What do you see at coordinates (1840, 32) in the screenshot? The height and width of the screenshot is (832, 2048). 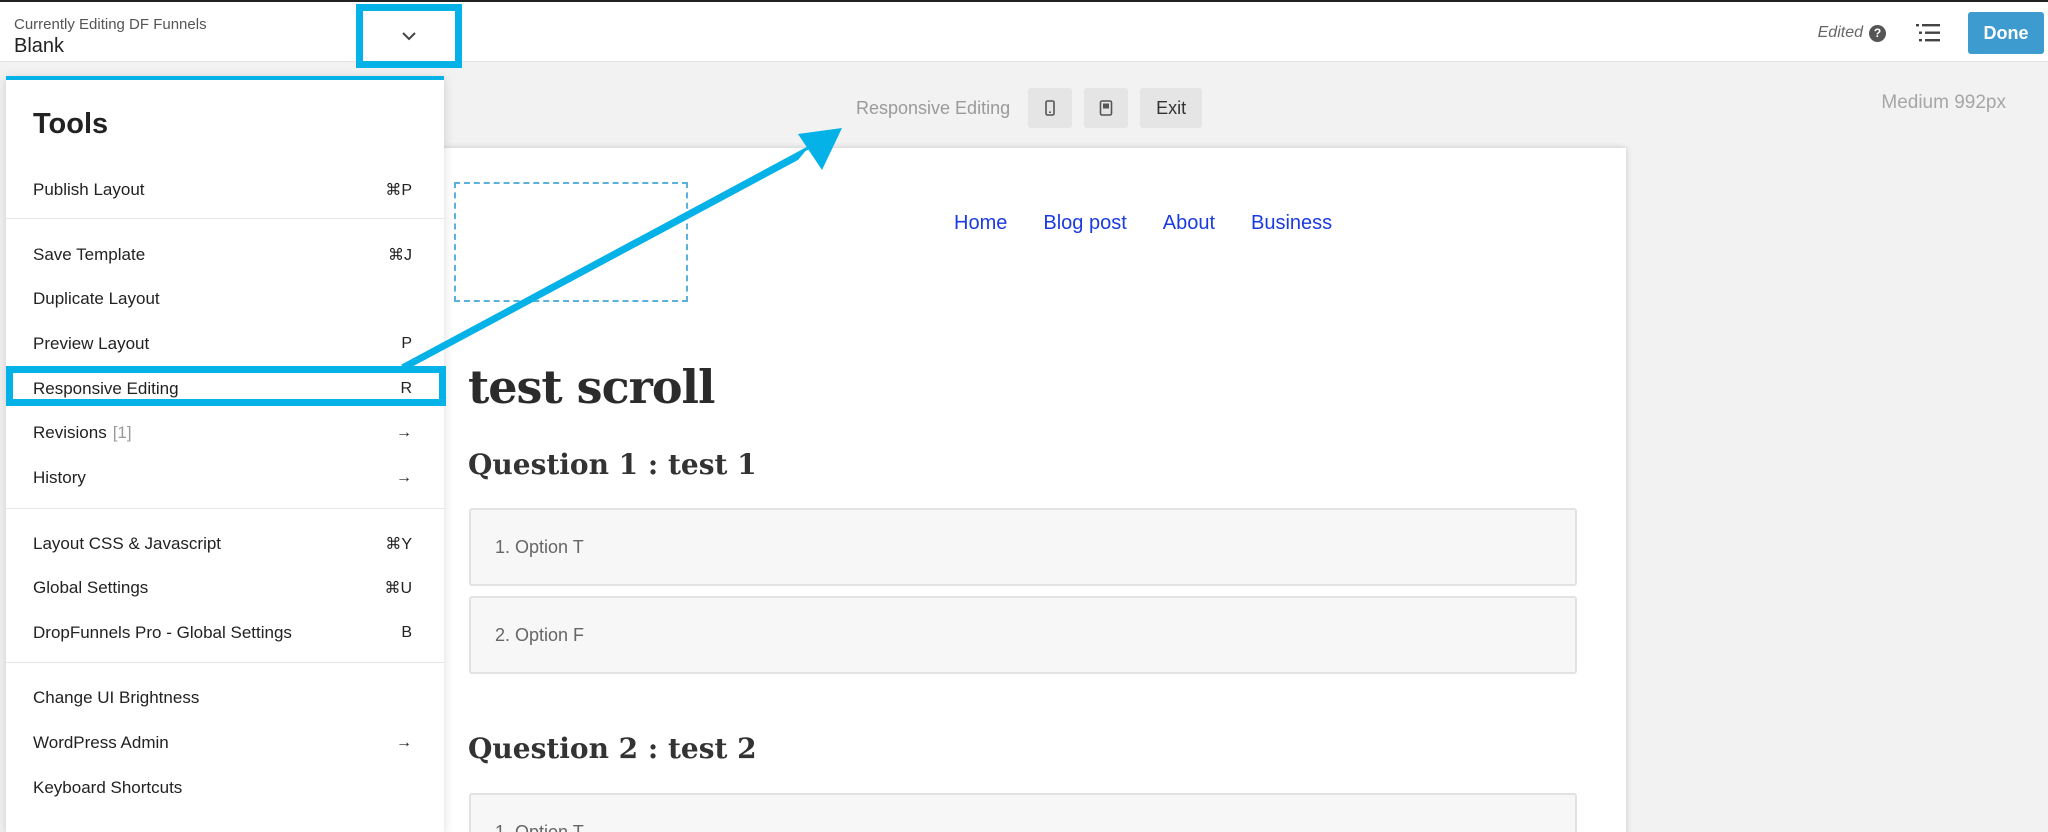 I see `edited-status-label: Edited` at bounding box center [1840, 32].